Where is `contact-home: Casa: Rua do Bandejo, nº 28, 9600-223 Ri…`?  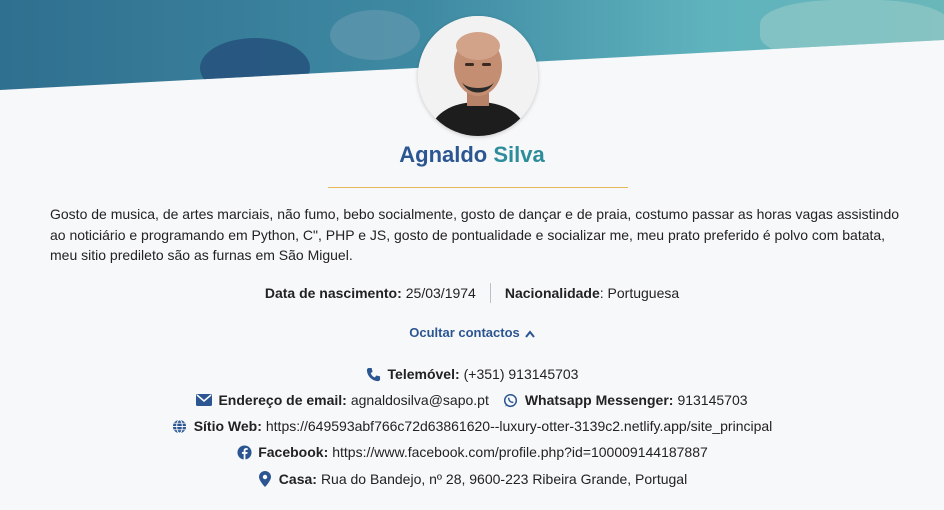 contact-home: Casa: Rua do Bandejo, nº 28, 9600-223 Ri… is located at coordinates (472, 479).